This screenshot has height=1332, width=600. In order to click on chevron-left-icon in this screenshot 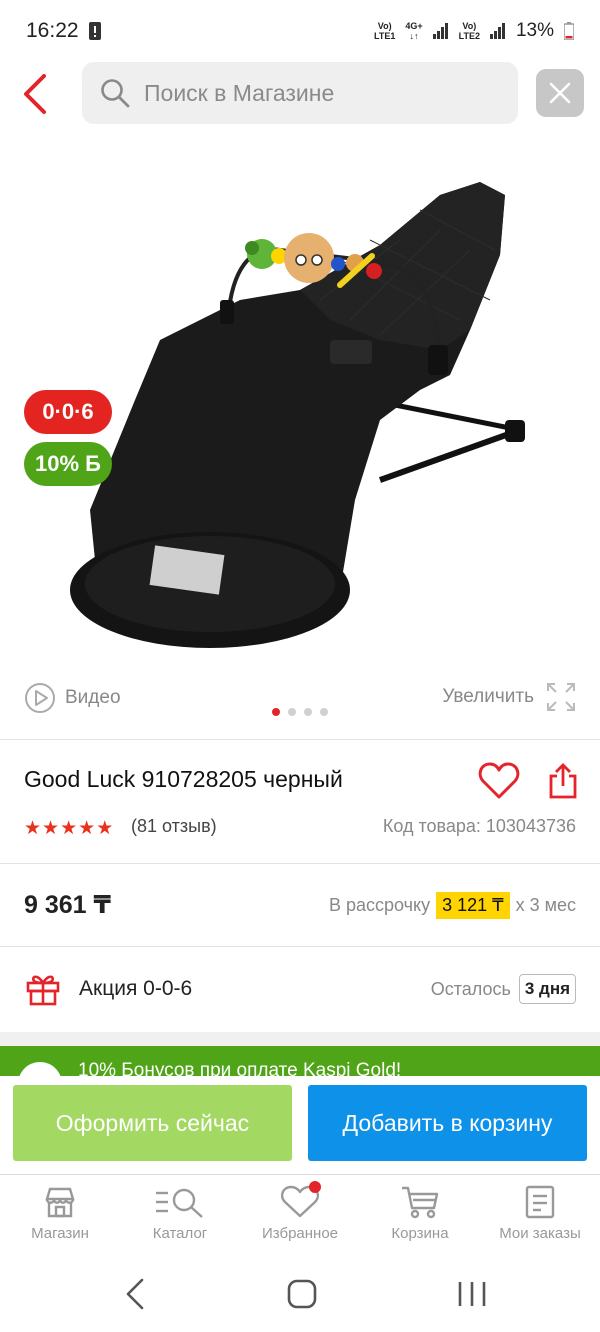, I will do `click(35, 94)`.